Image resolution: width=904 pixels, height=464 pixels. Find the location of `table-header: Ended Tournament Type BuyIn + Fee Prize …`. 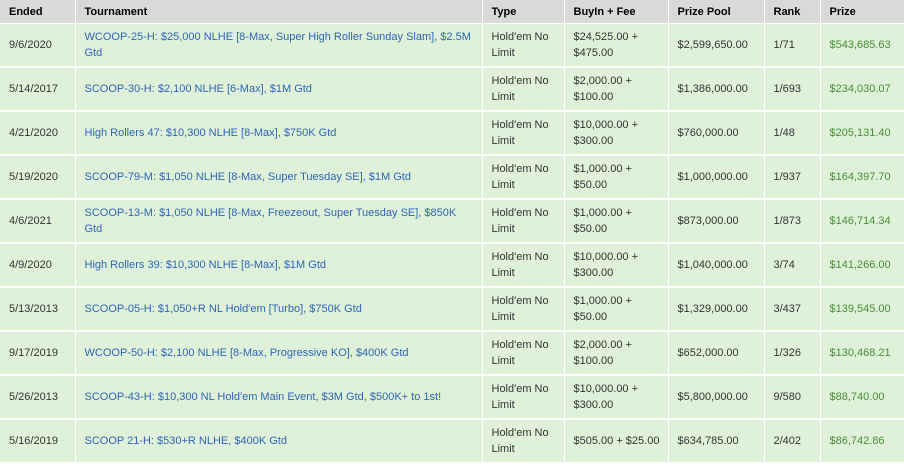

table-header: Ended Tournament Type BuyIn + Fee Prize … is located at coordinates (452, 12).